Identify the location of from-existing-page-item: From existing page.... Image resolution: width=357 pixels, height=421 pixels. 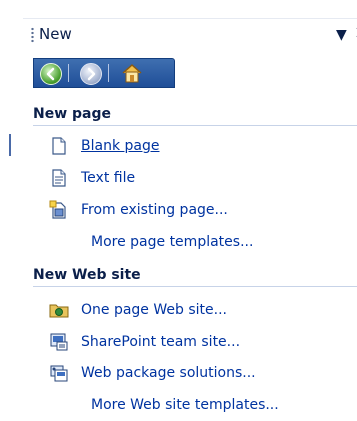
(138, 210).